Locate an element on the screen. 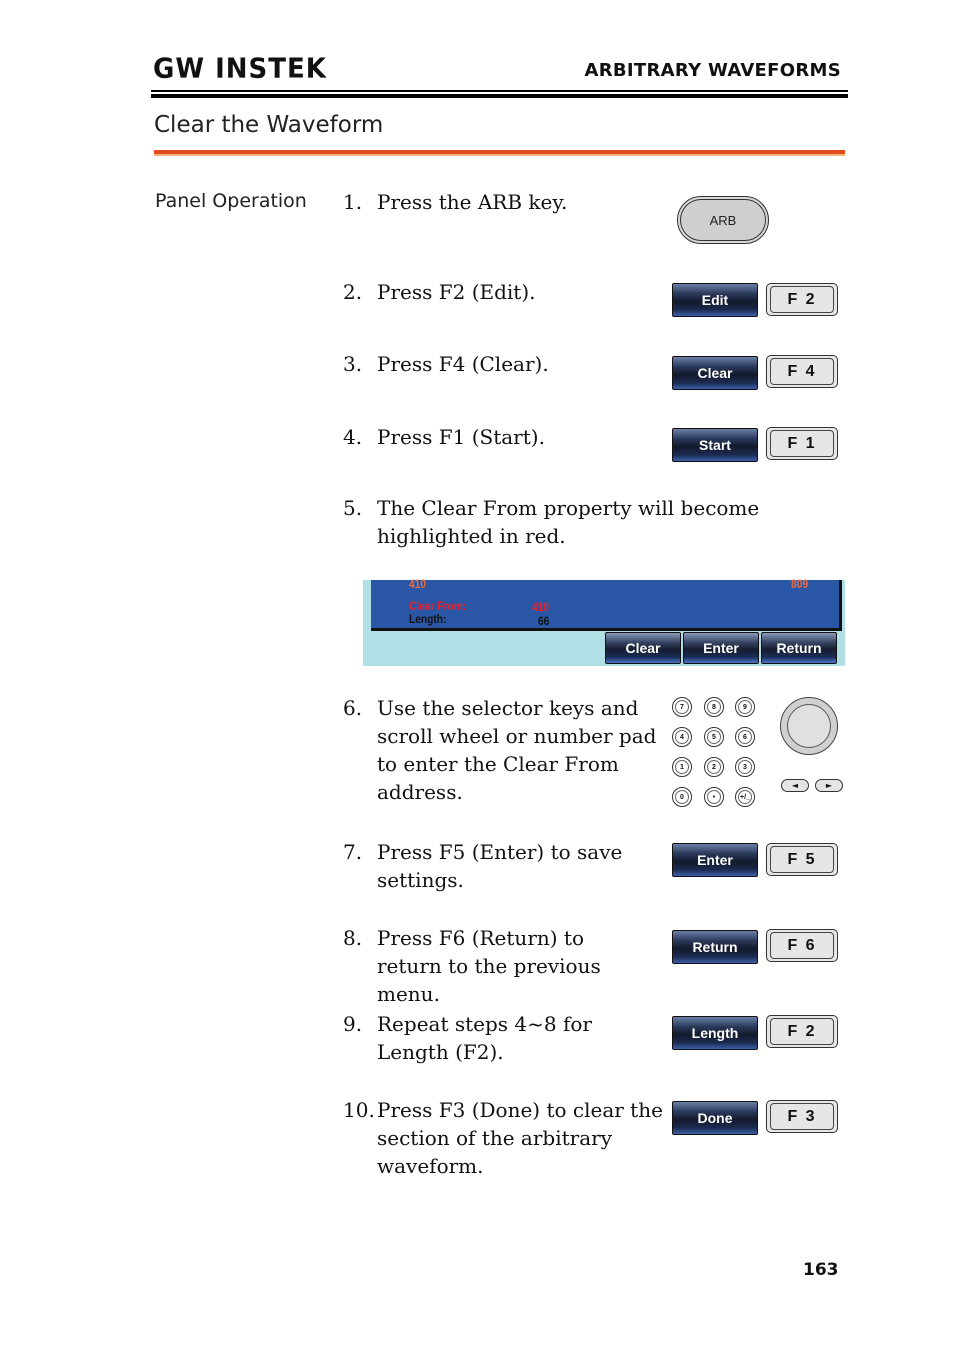 The height and width of the screenshot is (1349, 954). right-arrow-key: ► is located at coordinates (829, 785).